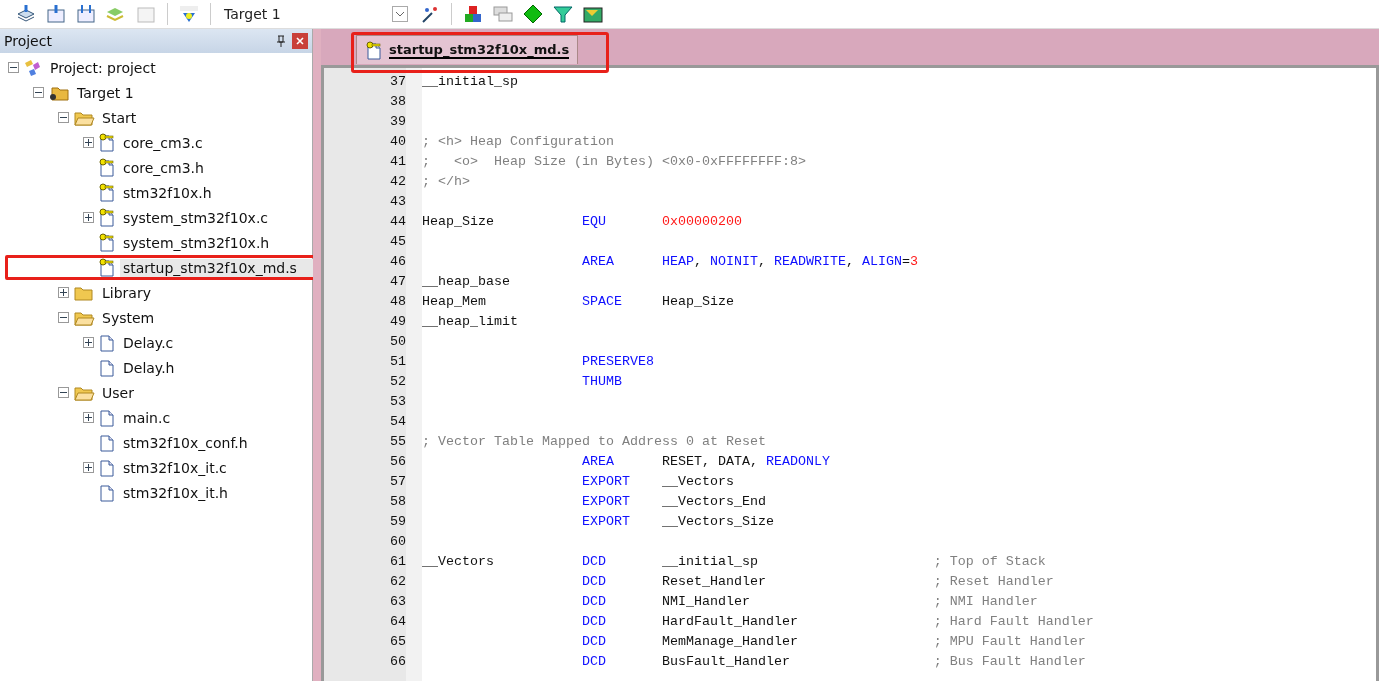  What do you see at coordinates (128, 317) in the screenshot?
I see `tree-item: System` at bounding box center [128, 317].